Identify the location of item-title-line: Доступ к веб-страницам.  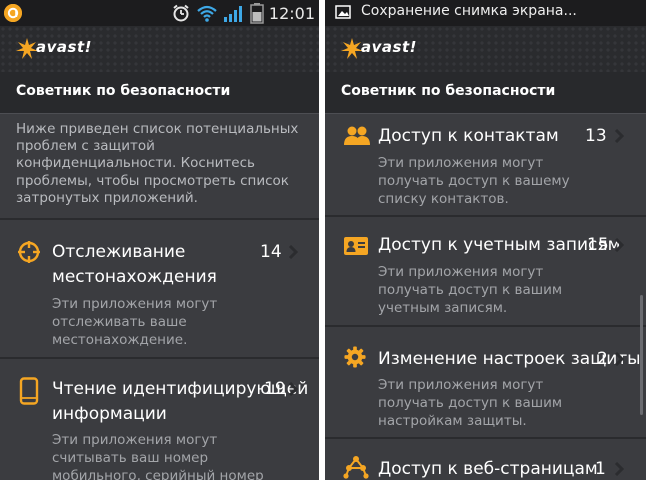
(488, 469).